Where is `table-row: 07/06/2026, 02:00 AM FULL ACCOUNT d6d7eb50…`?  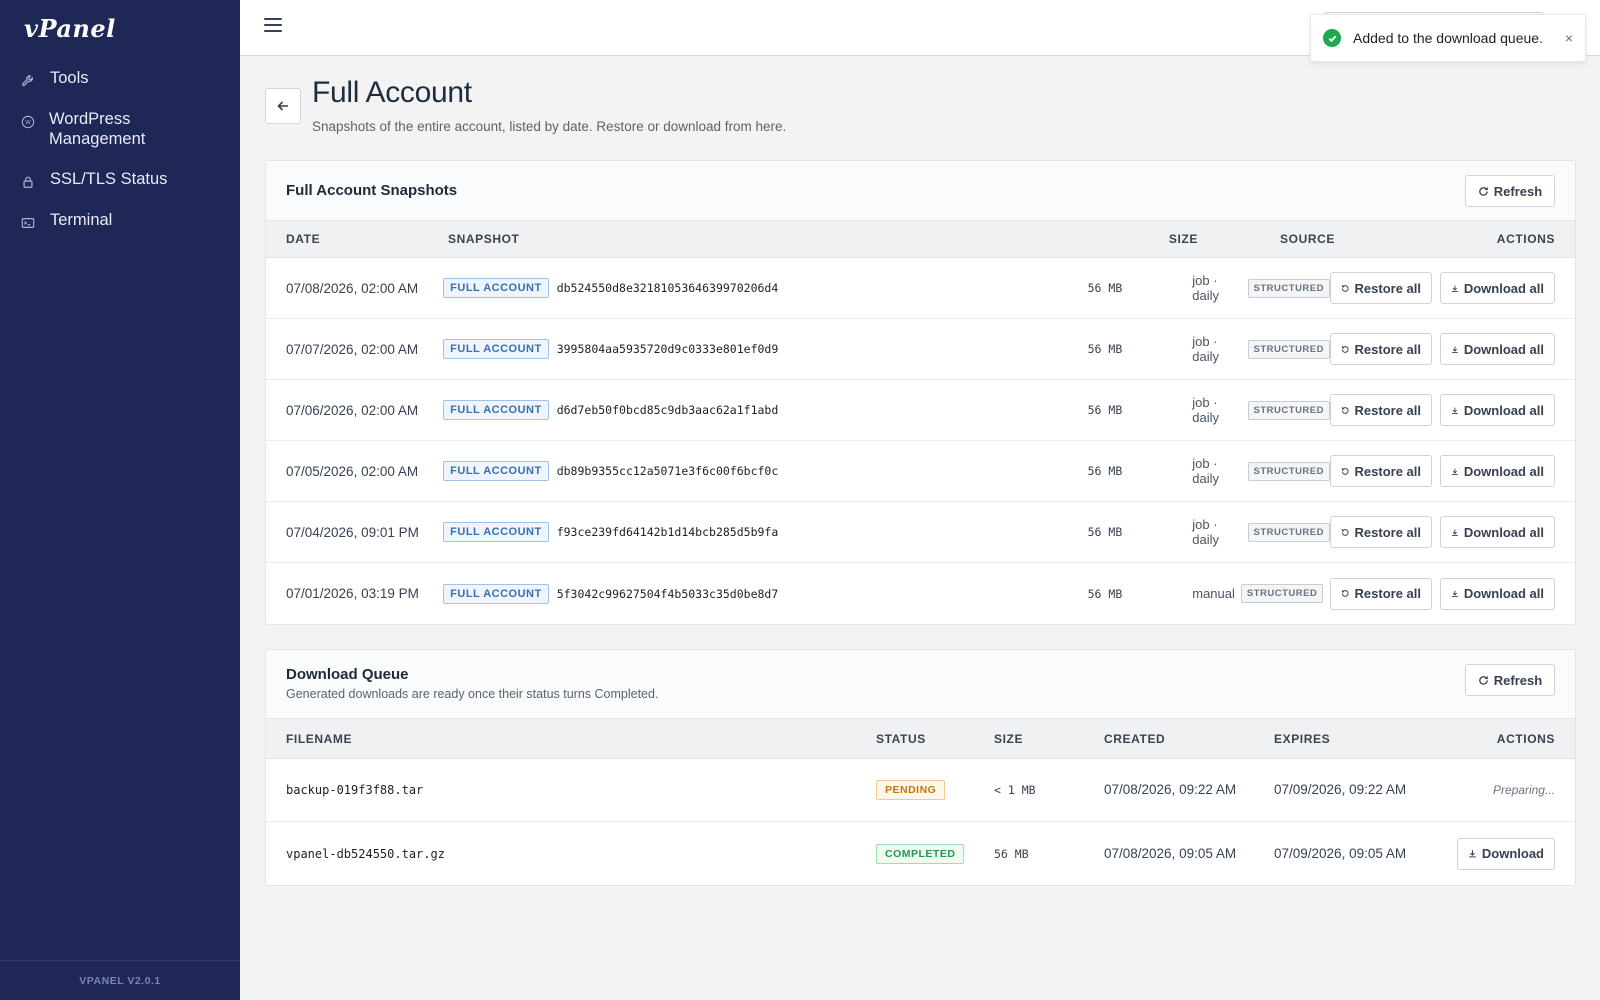 table-row: 07/06/2026, 02:00 AM FULL ACCOUNT d6d7eb50… is located at coordinates (920, 410).